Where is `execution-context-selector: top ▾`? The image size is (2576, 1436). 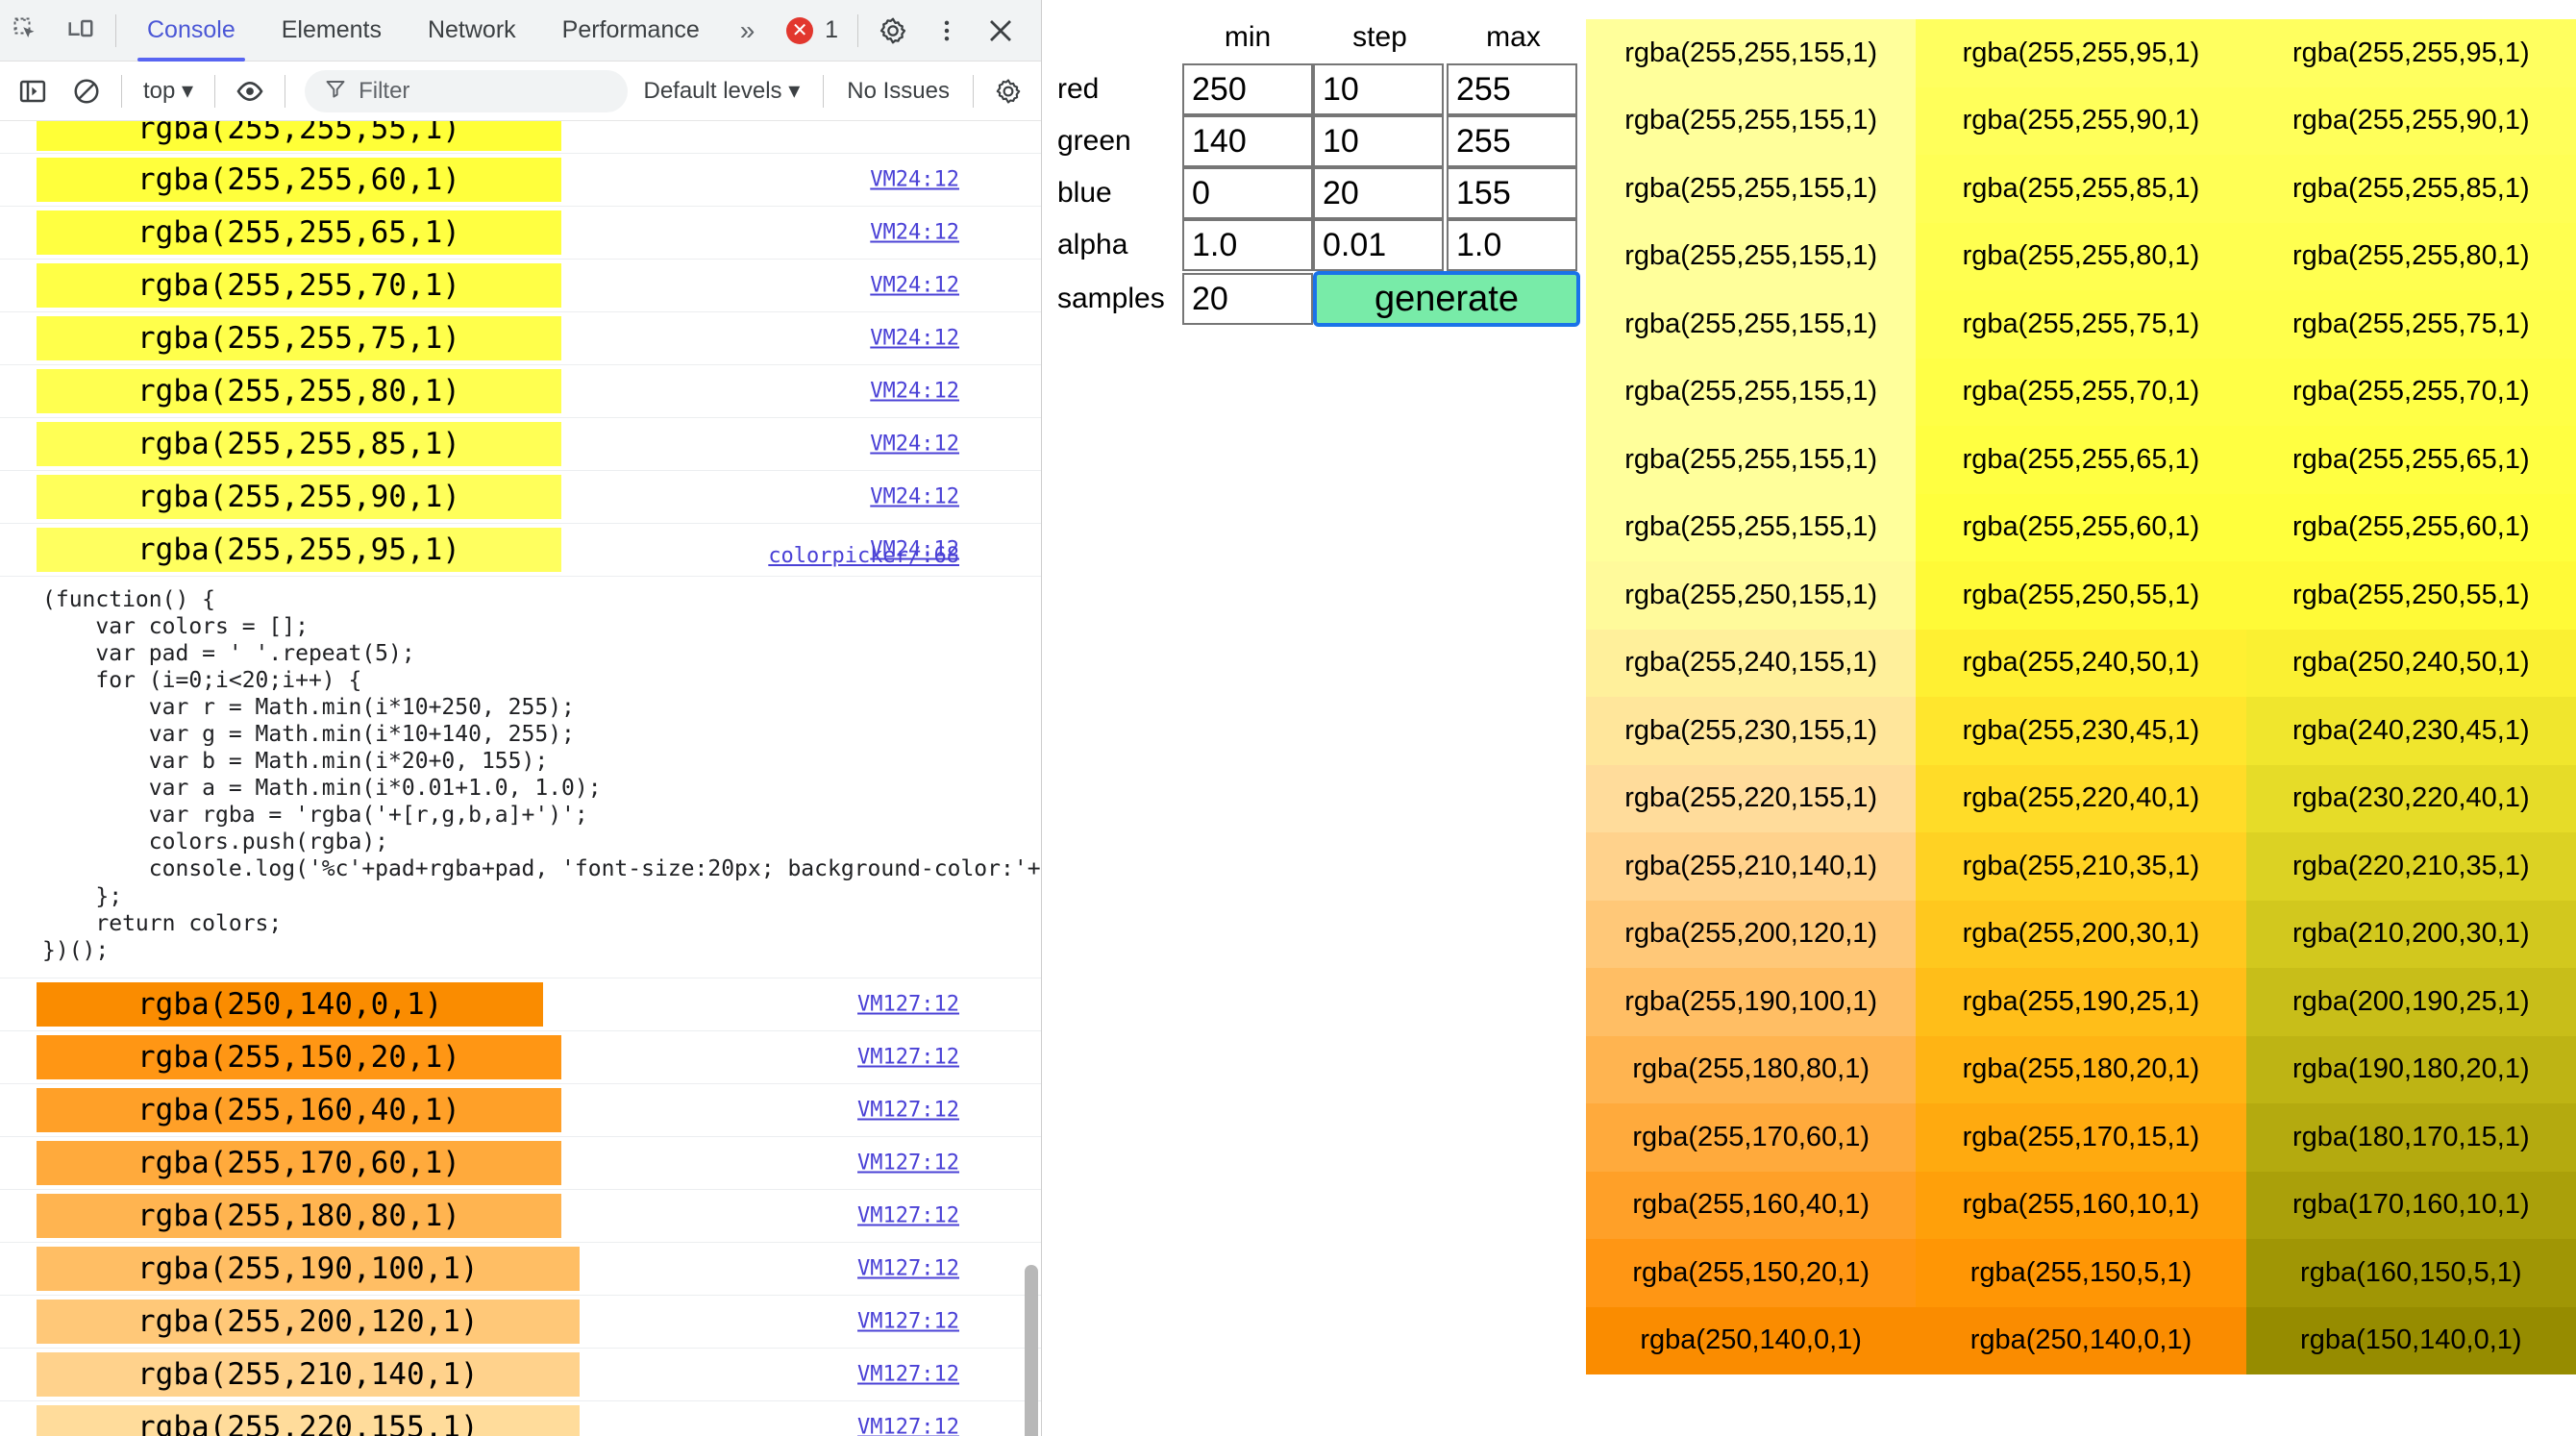 execution-context-selector: top ▾ is located at coordinates (168, 91).